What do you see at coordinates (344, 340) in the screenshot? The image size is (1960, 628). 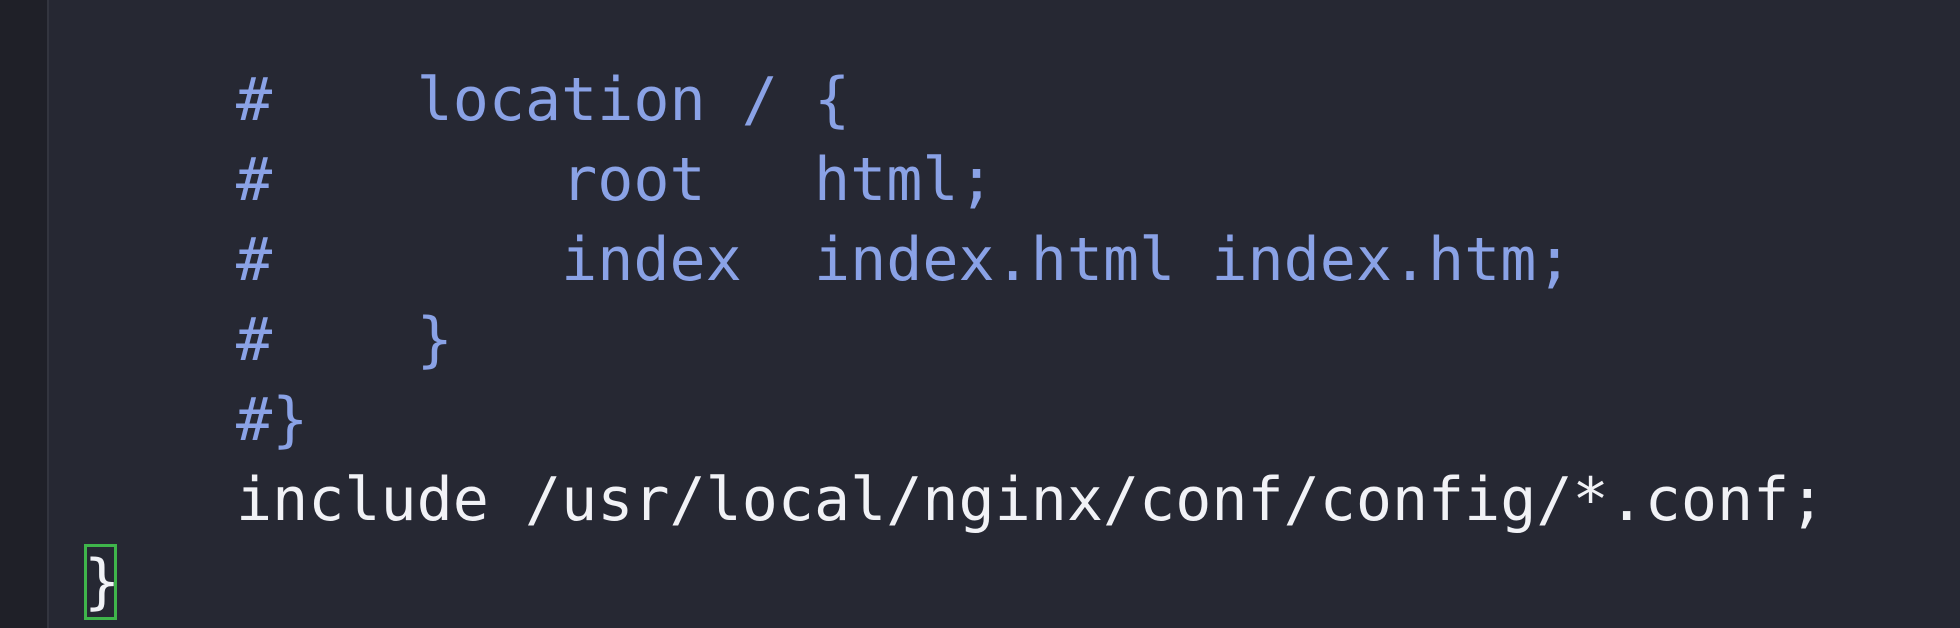 I see `code-line: # }` at bounding box center [344, 340].